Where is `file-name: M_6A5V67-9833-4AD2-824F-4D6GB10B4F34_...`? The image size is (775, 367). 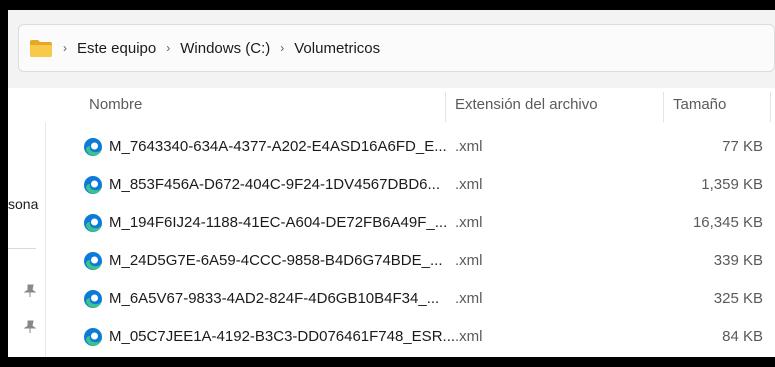 file-name: M_6A5V67-9833-4AD2-824F-4D6GB10B4F34_... is located at coordinates (274, 298).